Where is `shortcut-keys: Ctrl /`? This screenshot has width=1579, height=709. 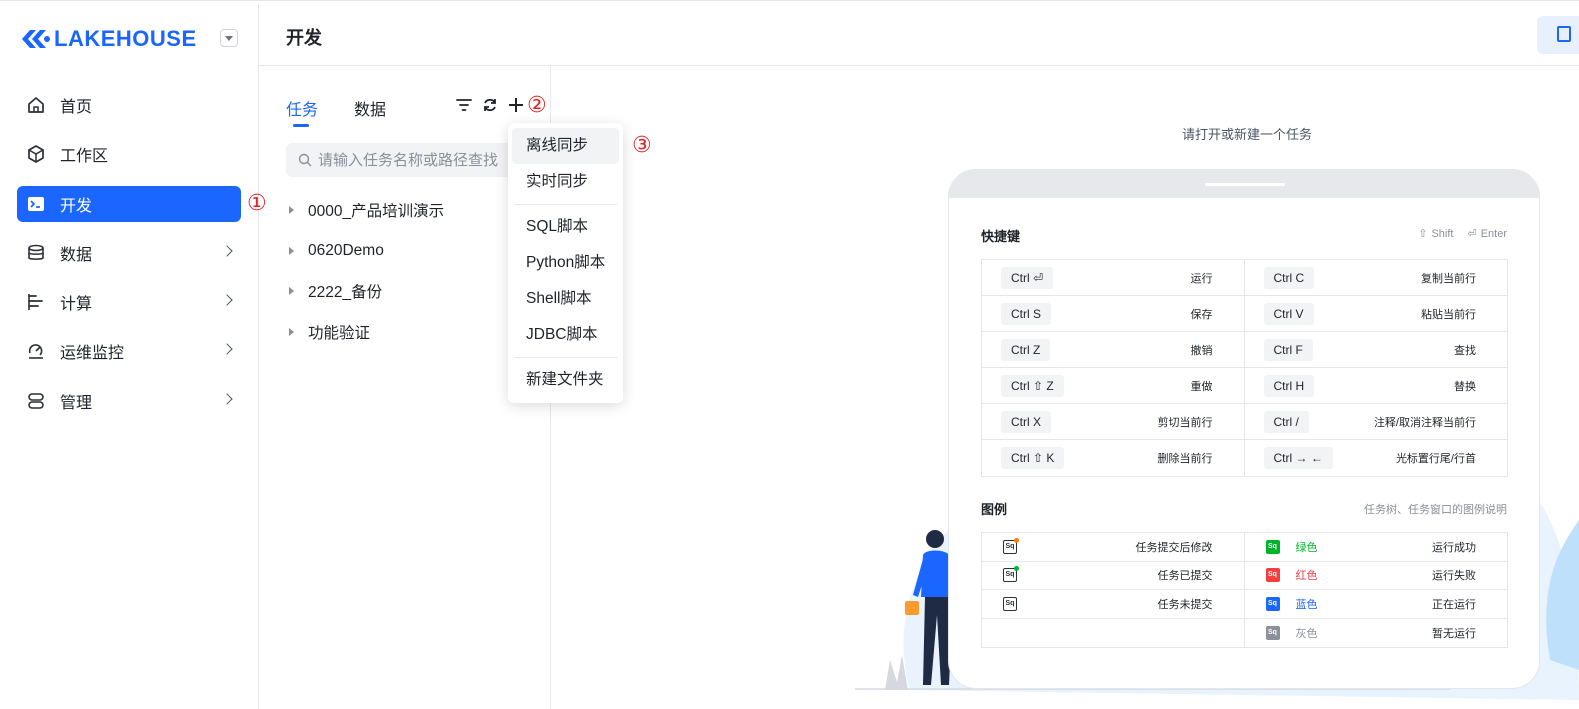
shortcut-keys: Ctrl / is located at coordinates (1286, 421).